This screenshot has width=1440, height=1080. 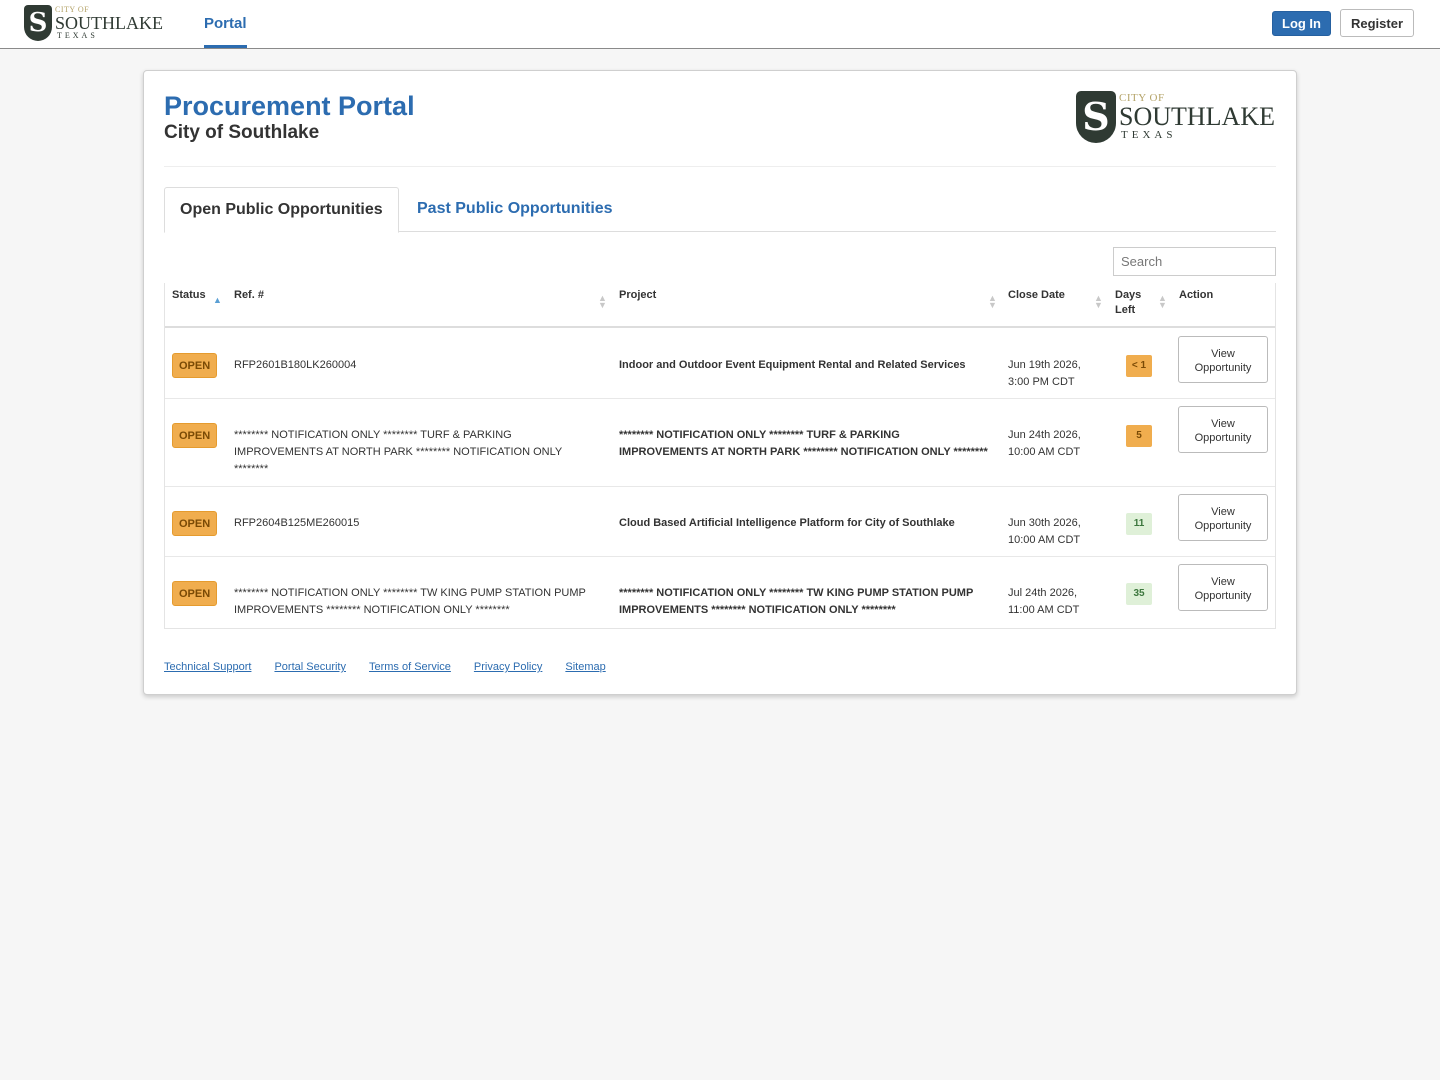 What do you see at coordinates (1377, 23) in the screenshot?
I see `register-button: Register` at bounding box center [1377, 23].